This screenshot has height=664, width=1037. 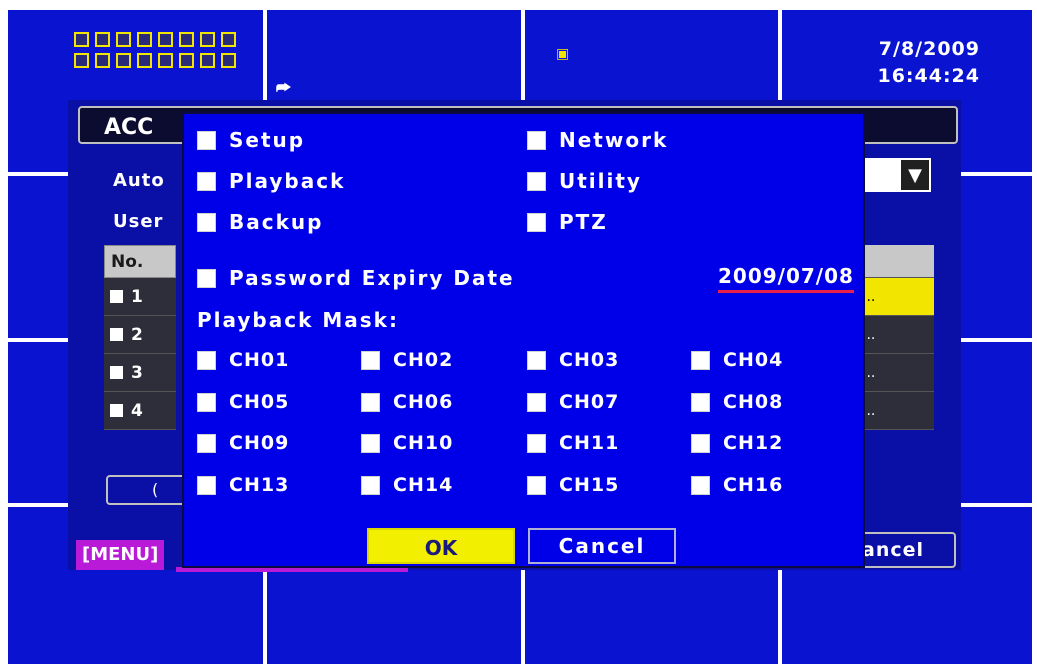 I want to click on option-label: PTZ, so click(x=583, y=222).